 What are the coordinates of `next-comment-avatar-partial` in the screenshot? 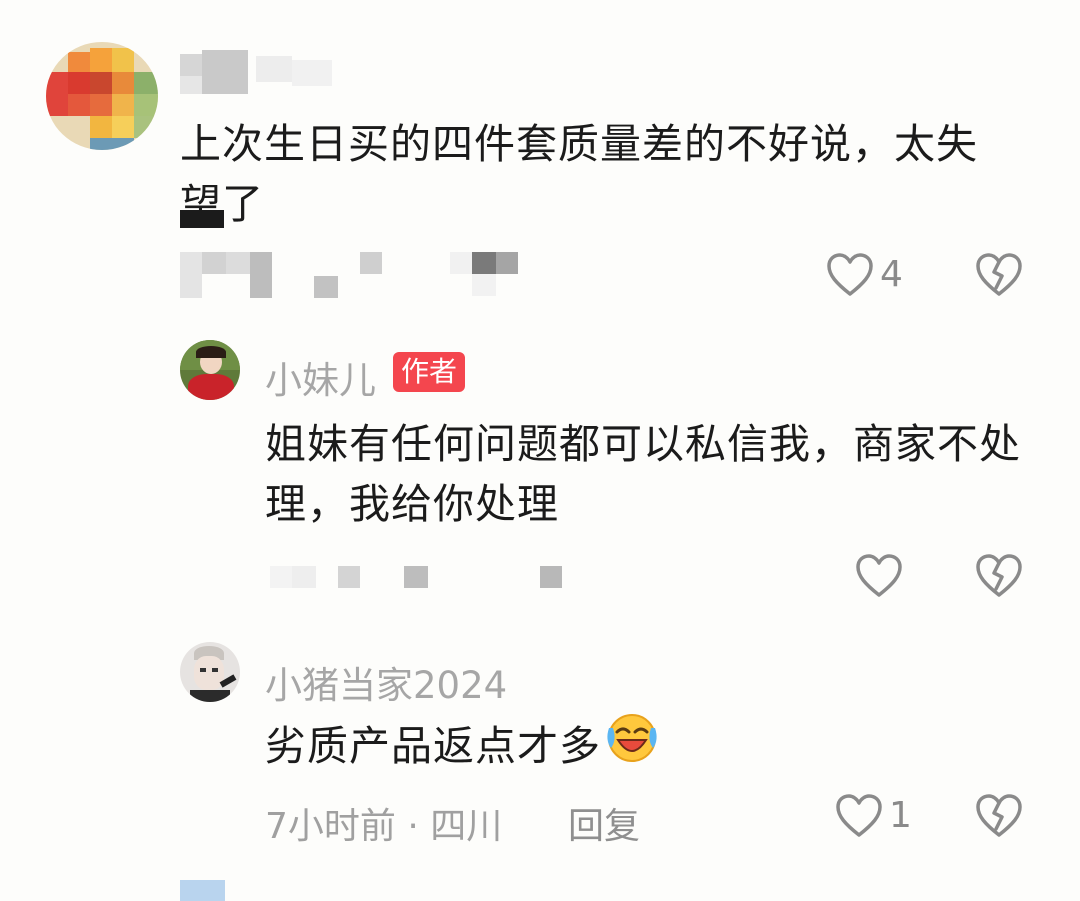 It's located at (202, 890).